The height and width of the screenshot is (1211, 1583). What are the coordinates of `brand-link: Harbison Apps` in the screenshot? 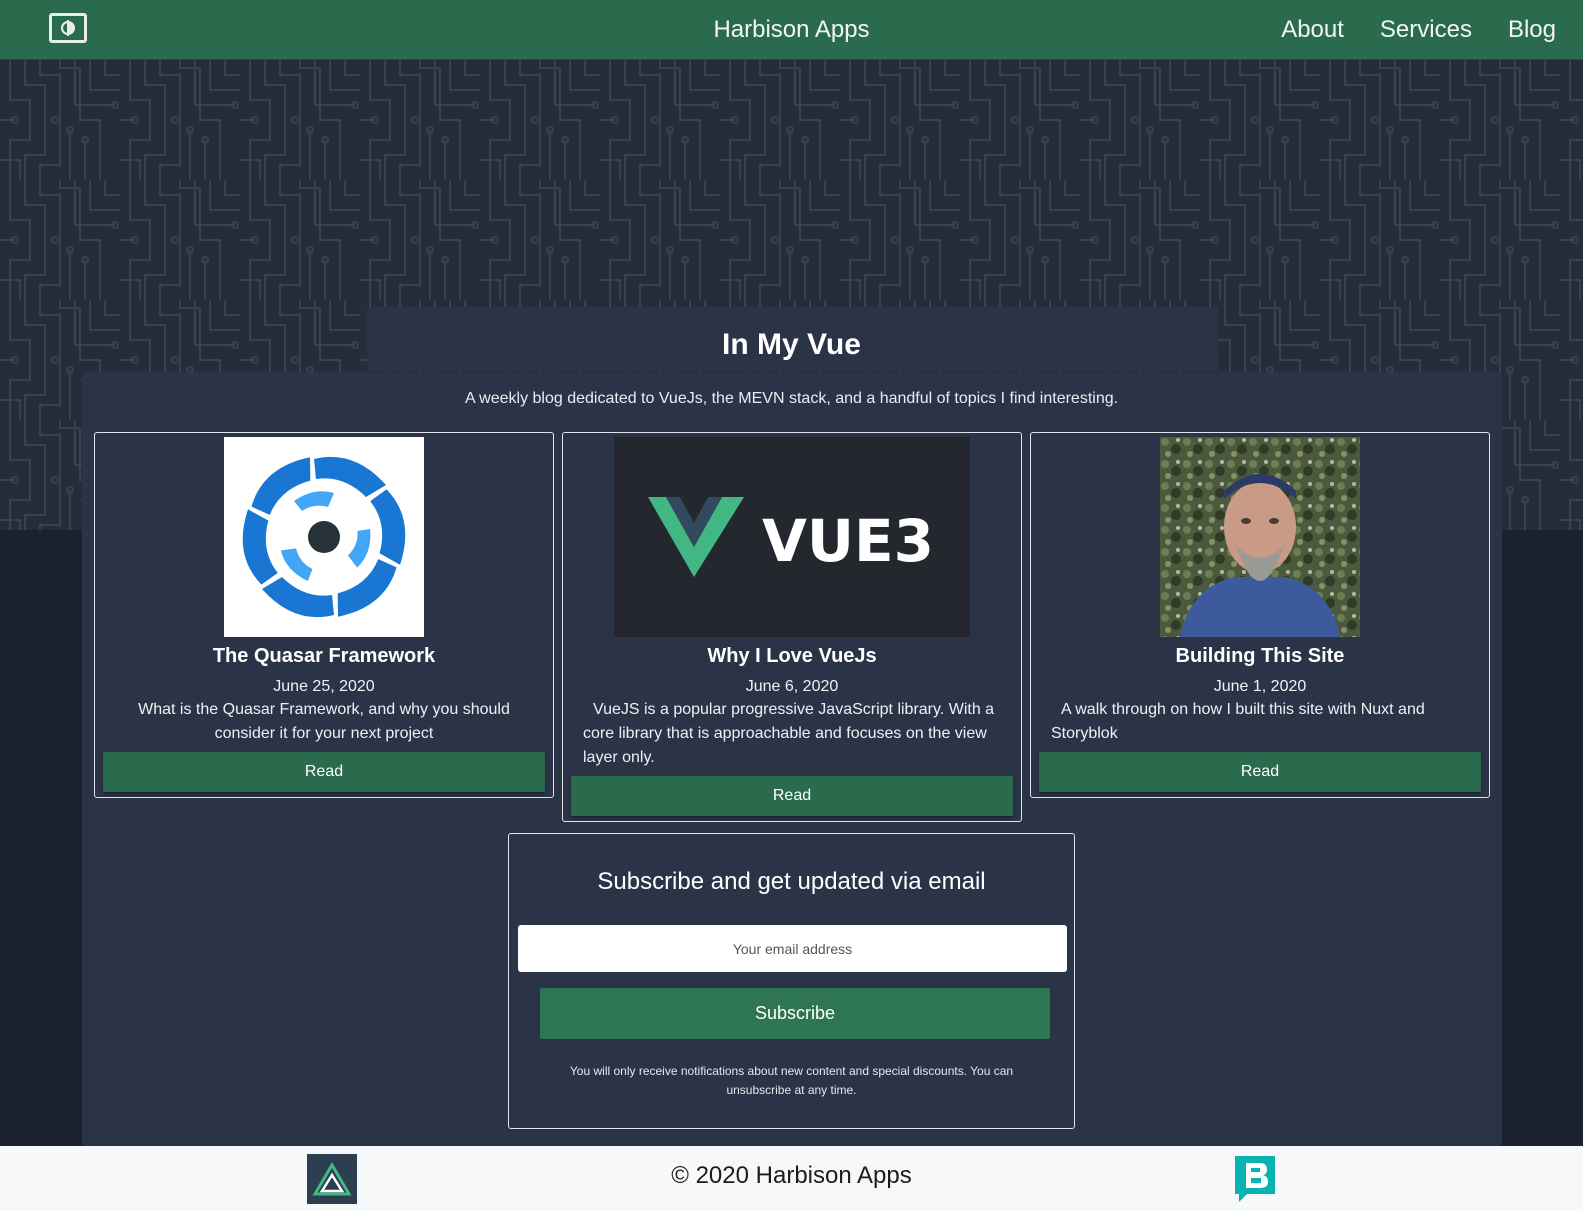 It's located at (791, 29).